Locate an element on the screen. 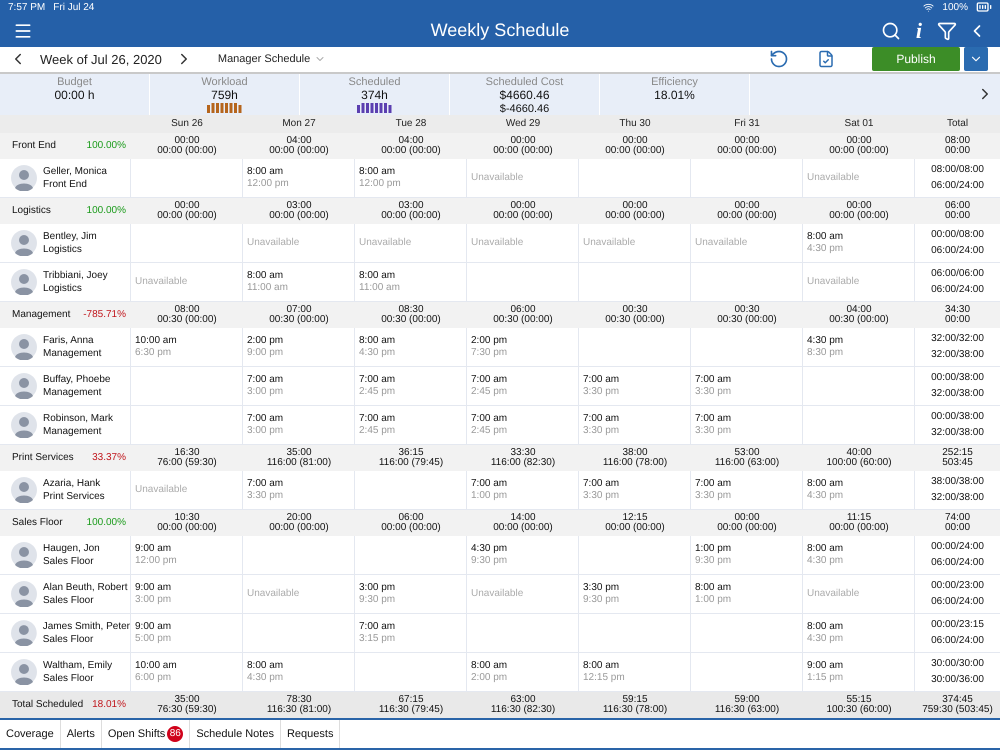 The image size is (1000, 750). scheduled-hours: 63:00 is located at coordinates (523, 699).